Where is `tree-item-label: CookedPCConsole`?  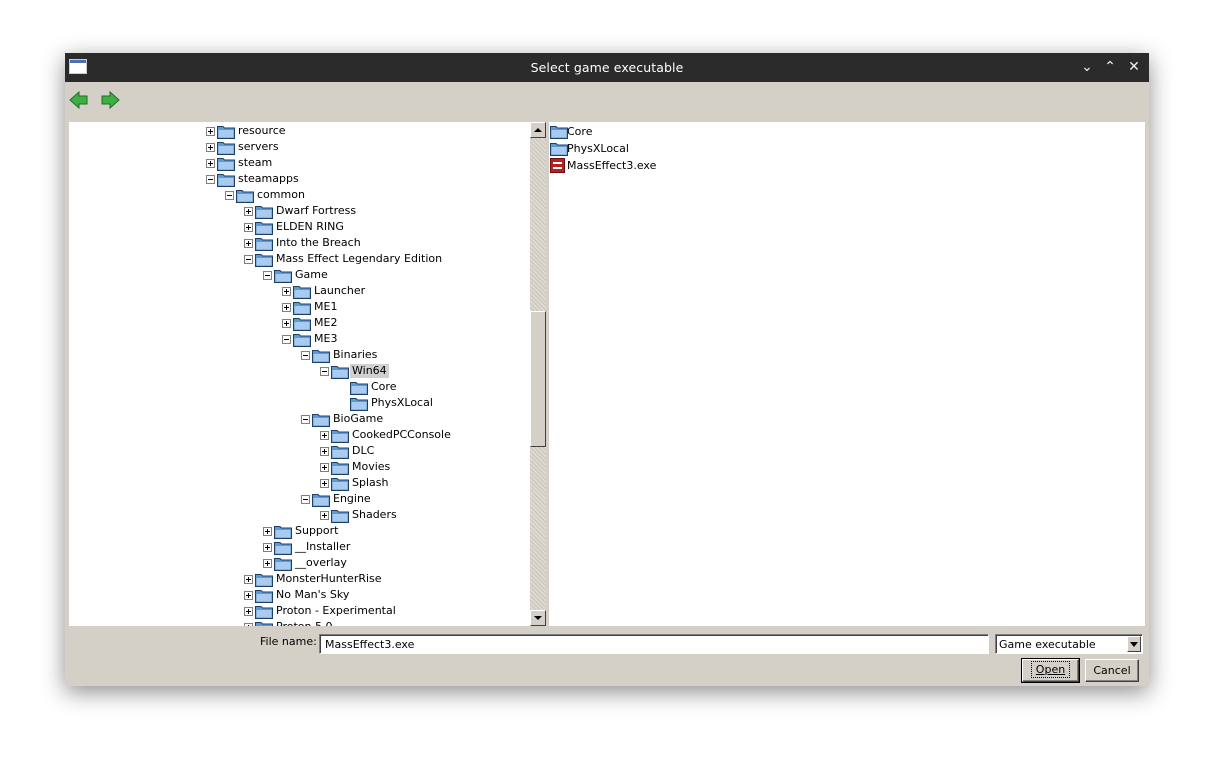 tree-item-label: CookedPCConsole is located at coordinates (401, 434).